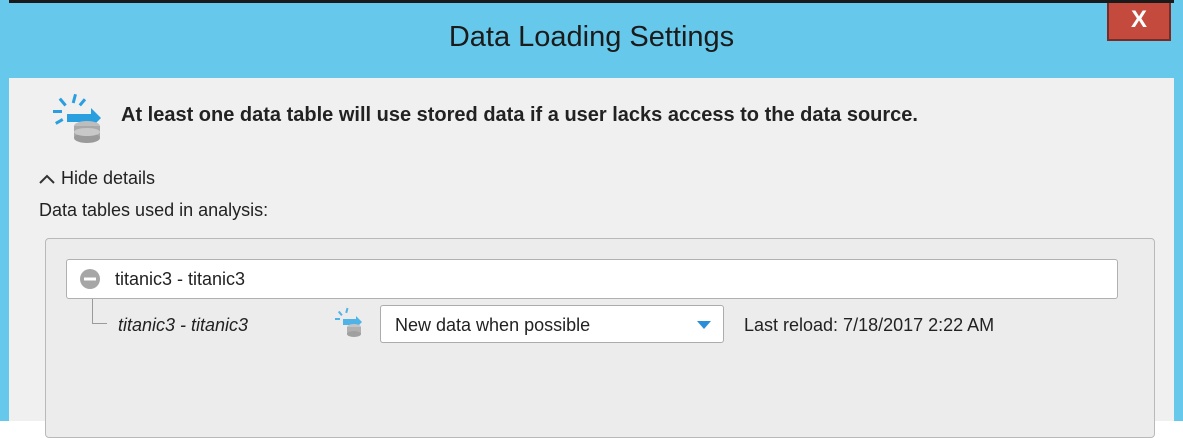 The height and width of the screenshot is (438, 1183). I want to click on chevron-up-icon, so click(47, 179).